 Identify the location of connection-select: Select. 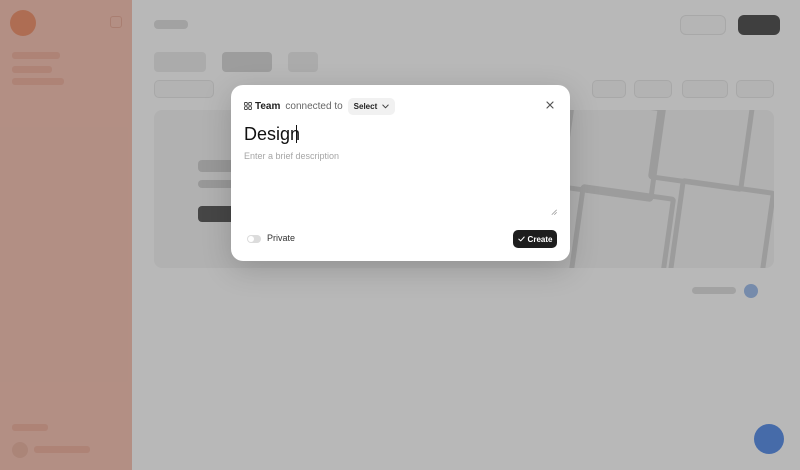
(371, 106).